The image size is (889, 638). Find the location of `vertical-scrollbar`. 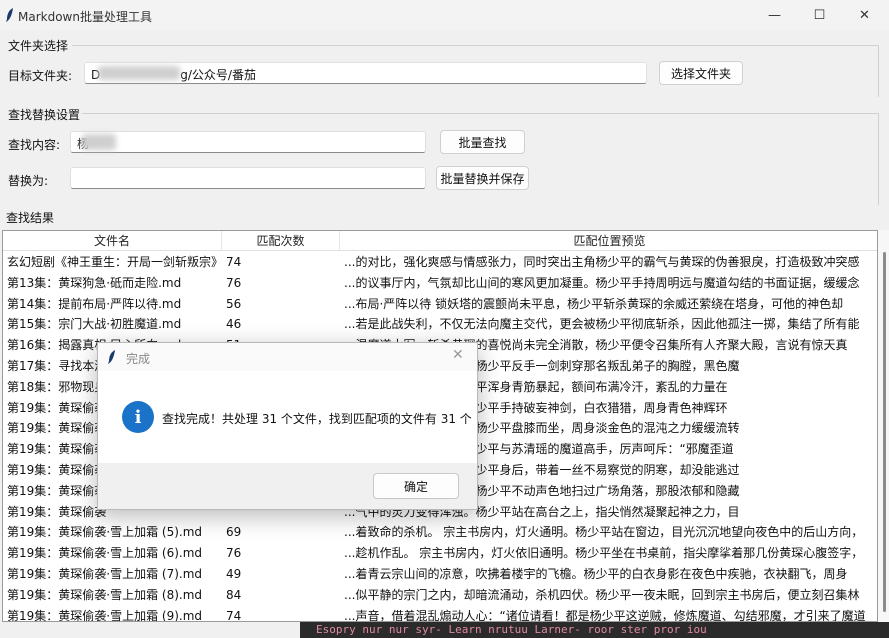

vertical-scrollbar is located at coordinates (883, 426).